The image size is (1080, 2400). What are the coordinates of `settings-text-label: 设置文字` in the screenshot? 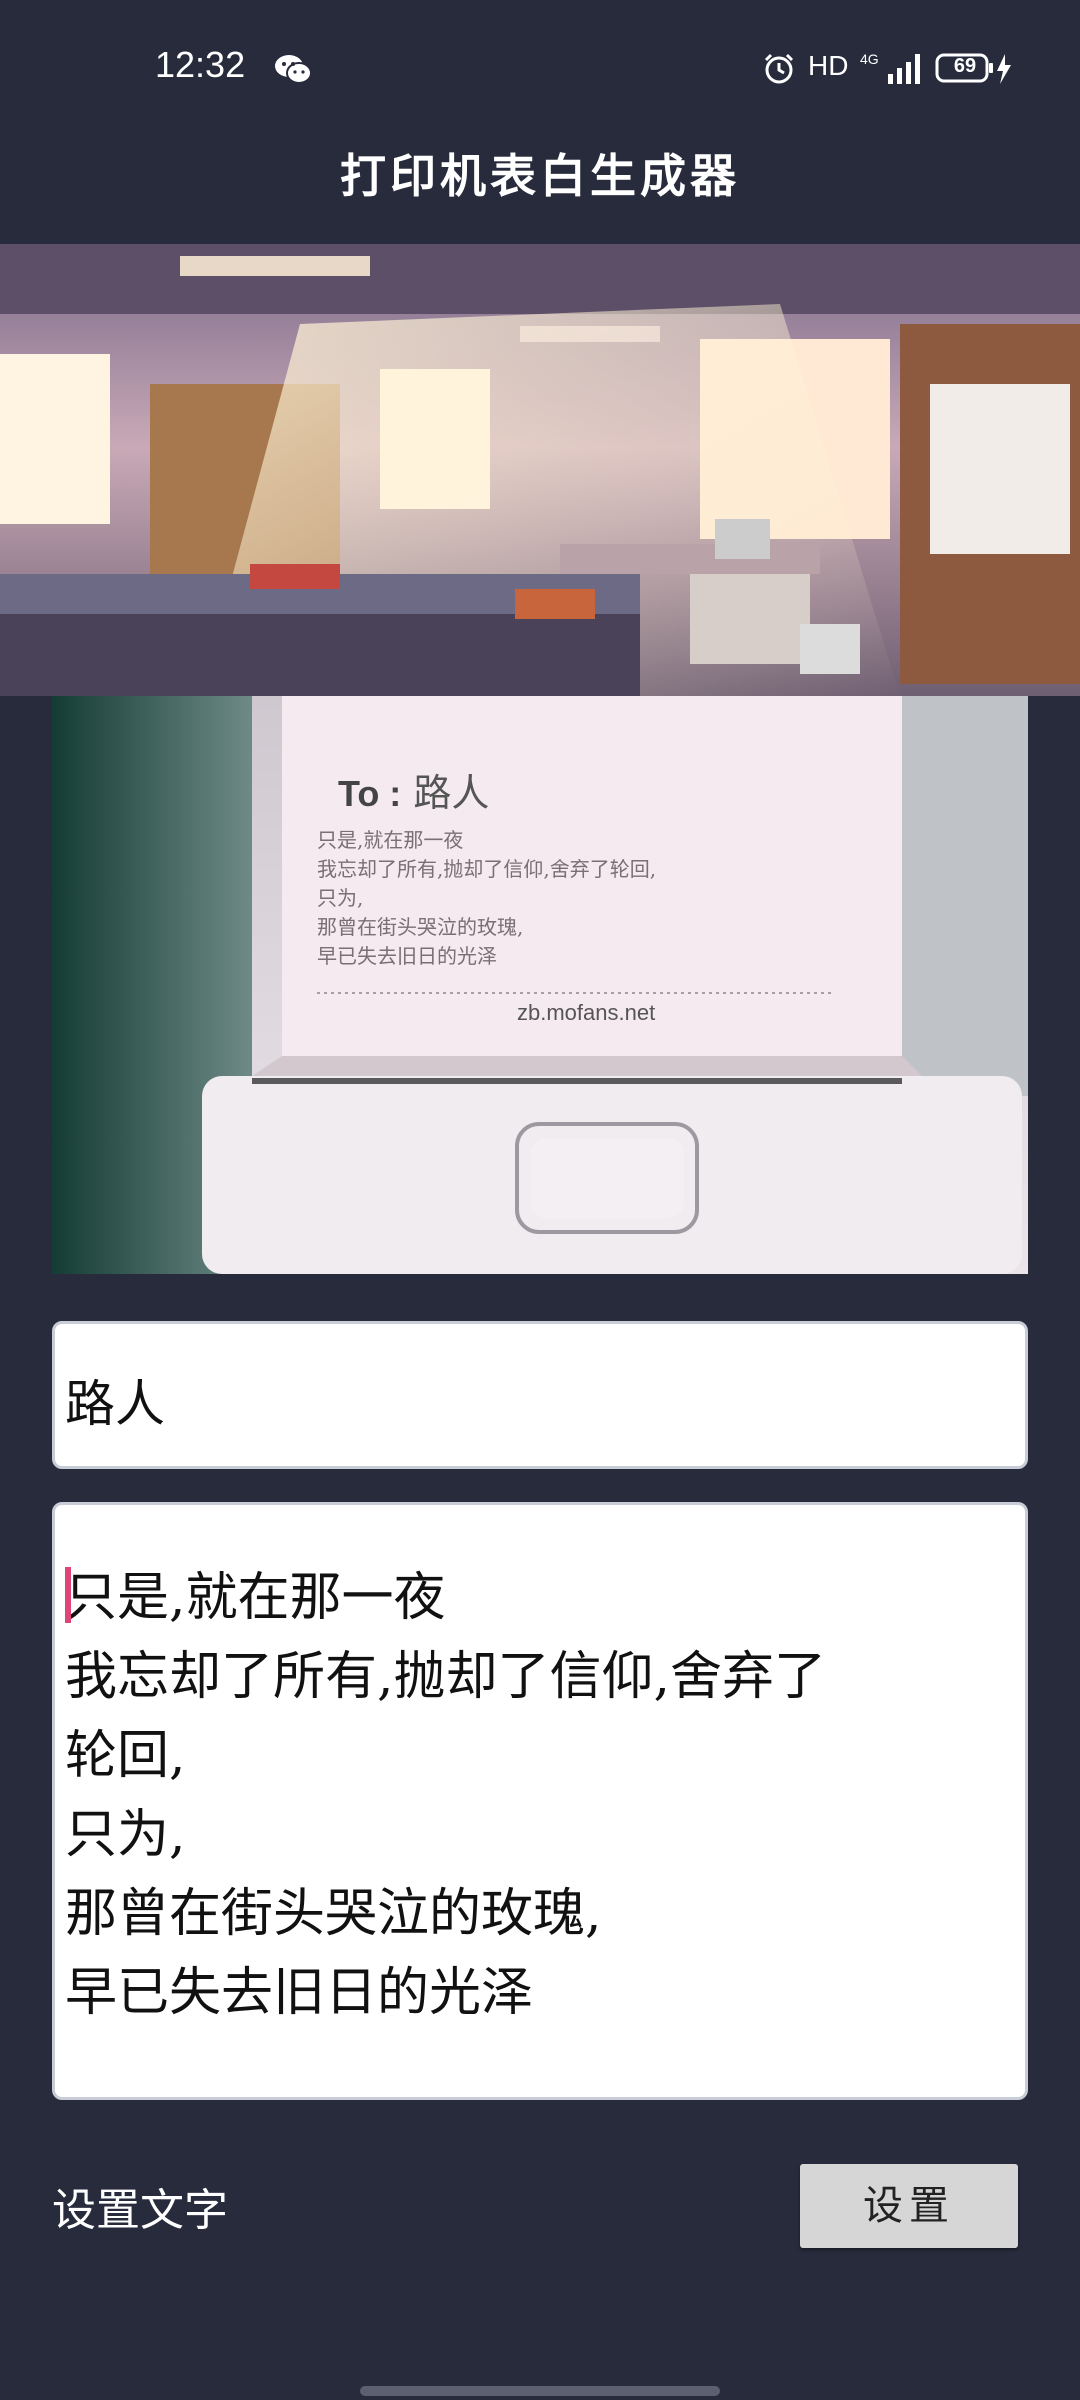 It's located at (140, 2210).